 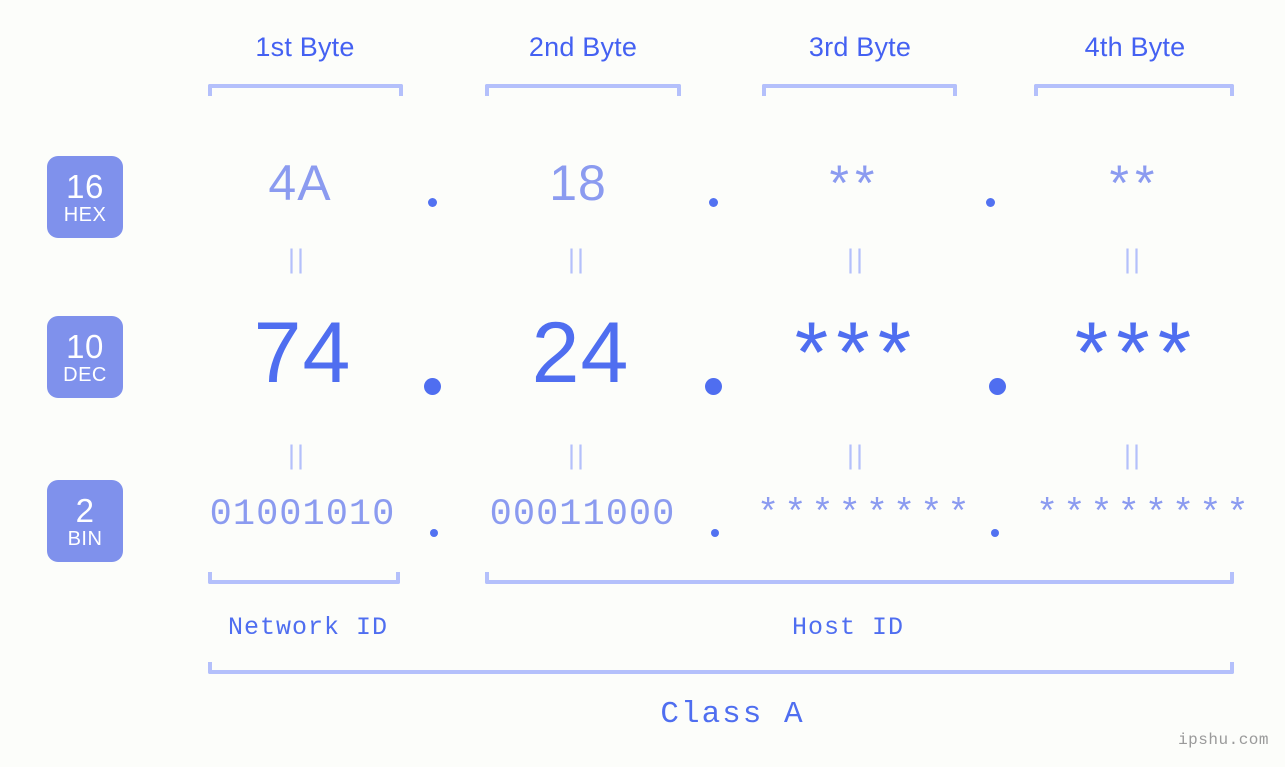 I want to click on equals-mark-dec-bin-4: ||, so click(x=1133, y=455).